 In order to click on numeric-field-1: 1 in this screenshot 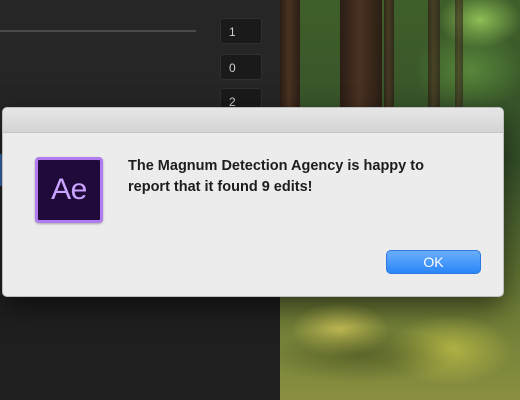, I will do `click(241, 31)`.